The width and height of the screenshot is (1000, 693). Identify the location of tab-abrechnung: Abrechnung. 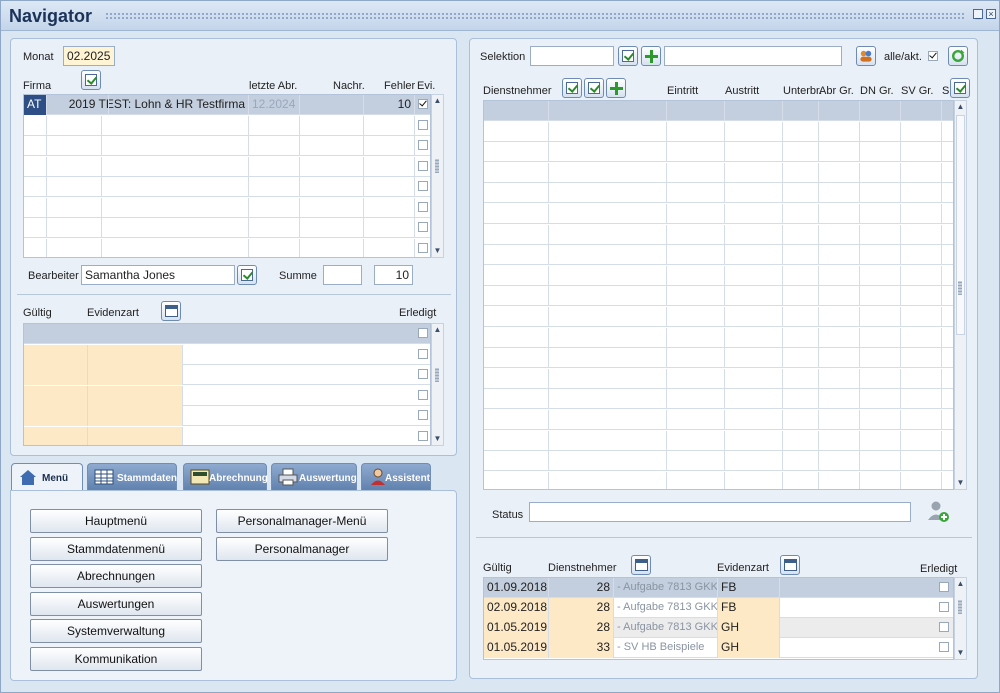
(225, 477).